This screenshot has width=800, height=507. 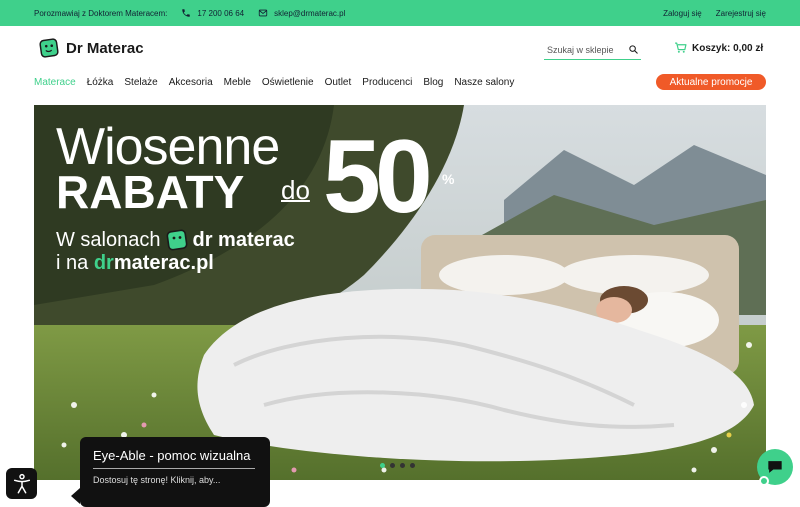 I want to click on search-icon, so click(x=633, y=49).